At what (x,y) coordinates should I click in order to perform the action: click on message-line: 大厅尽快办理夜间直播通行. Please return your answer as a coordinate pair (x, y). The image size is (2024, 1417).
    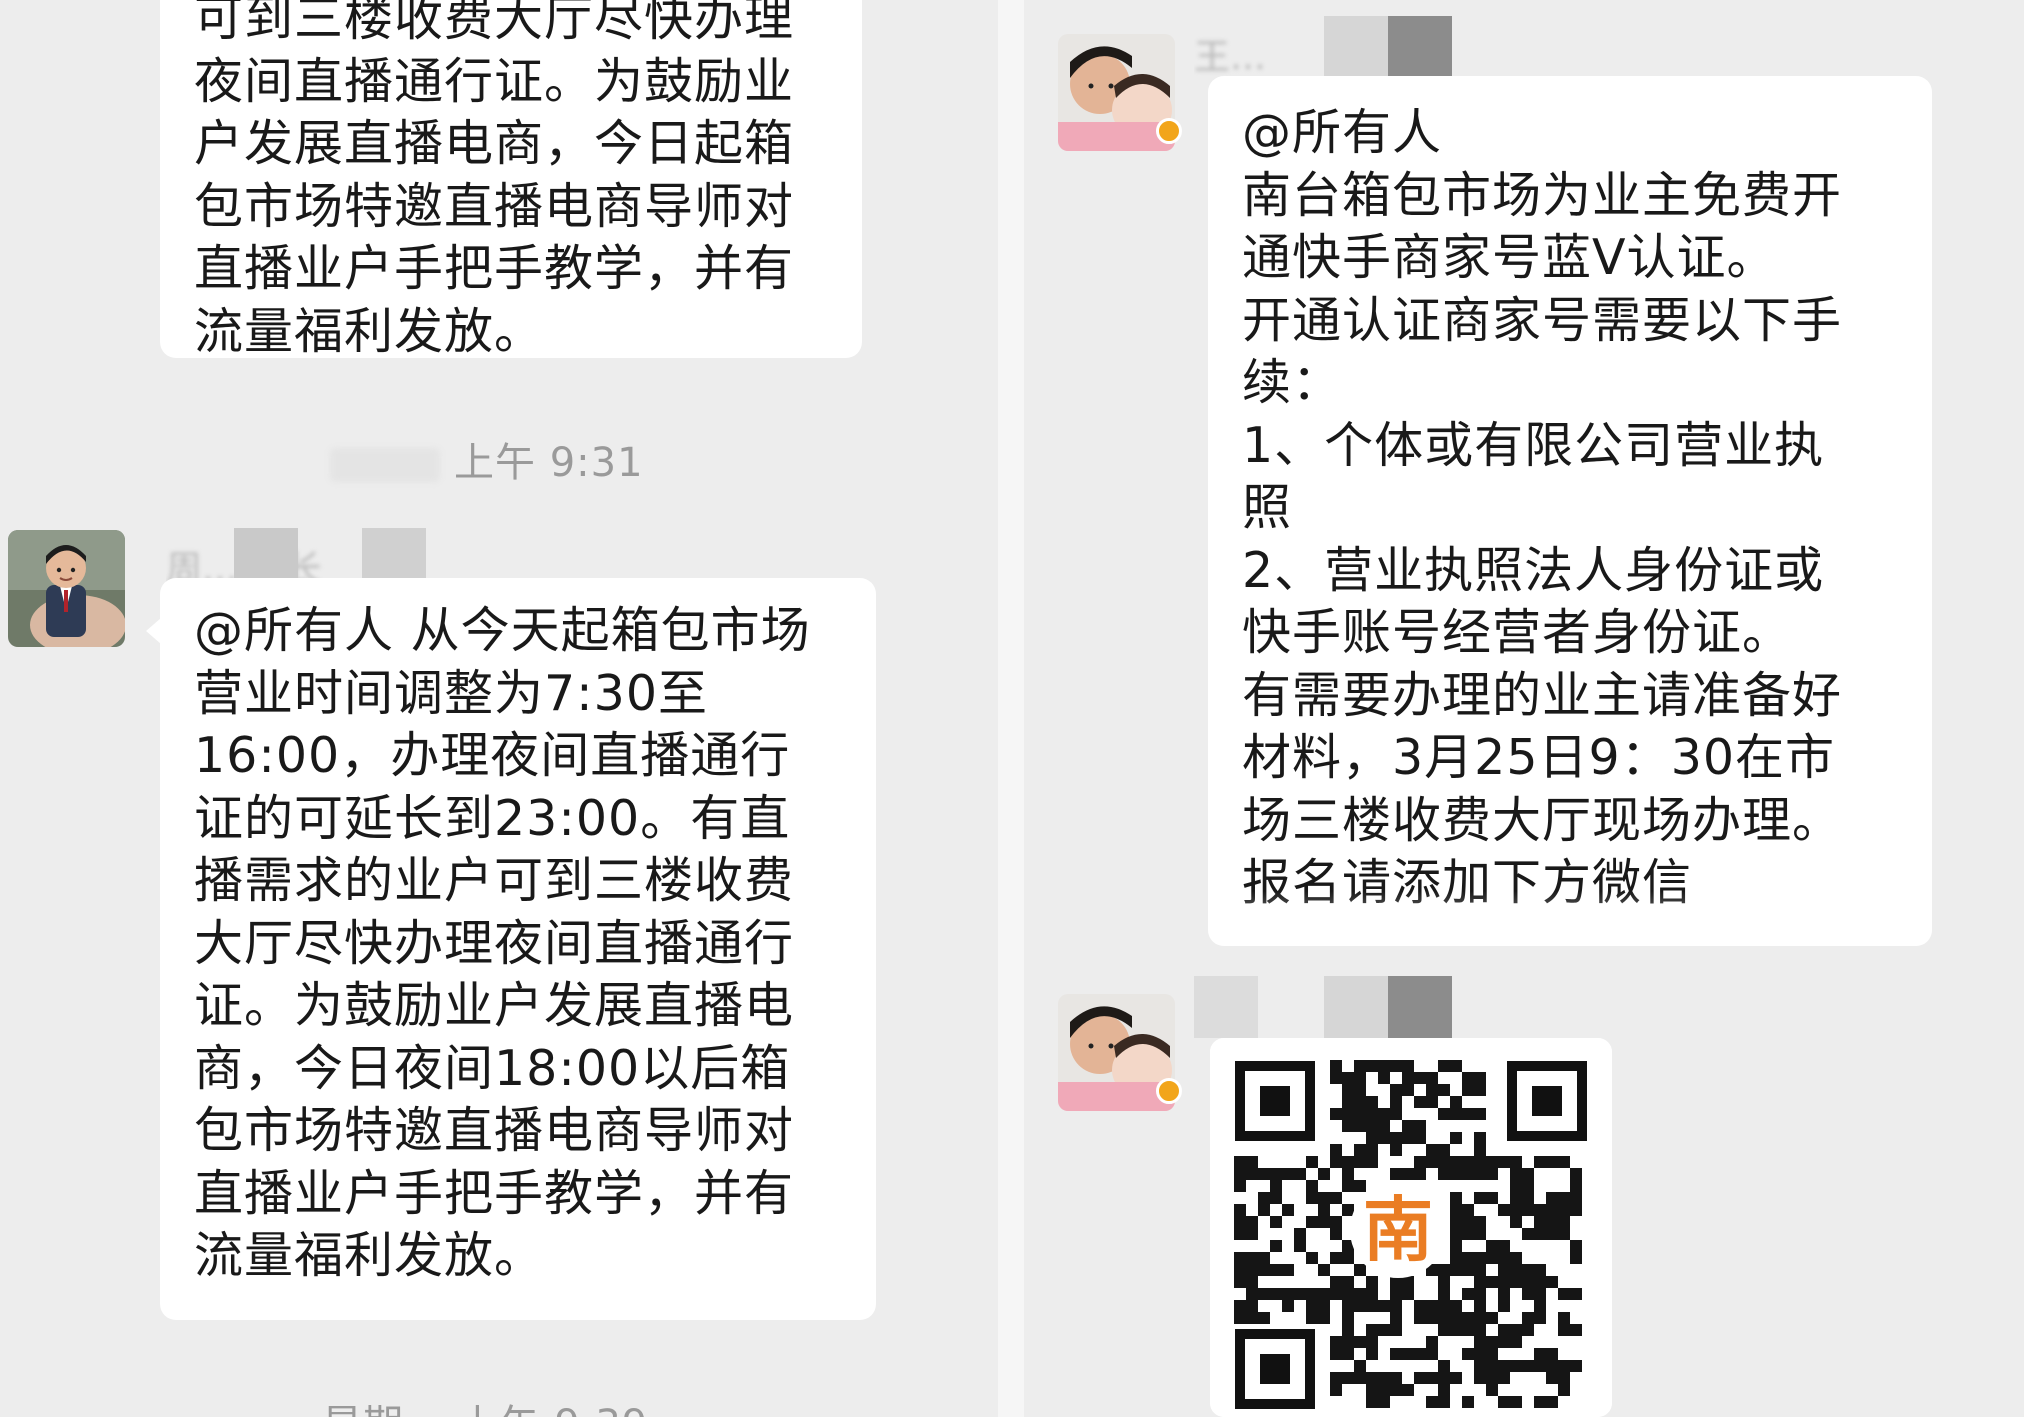
    Looking at the image, I should click on (494, 943).